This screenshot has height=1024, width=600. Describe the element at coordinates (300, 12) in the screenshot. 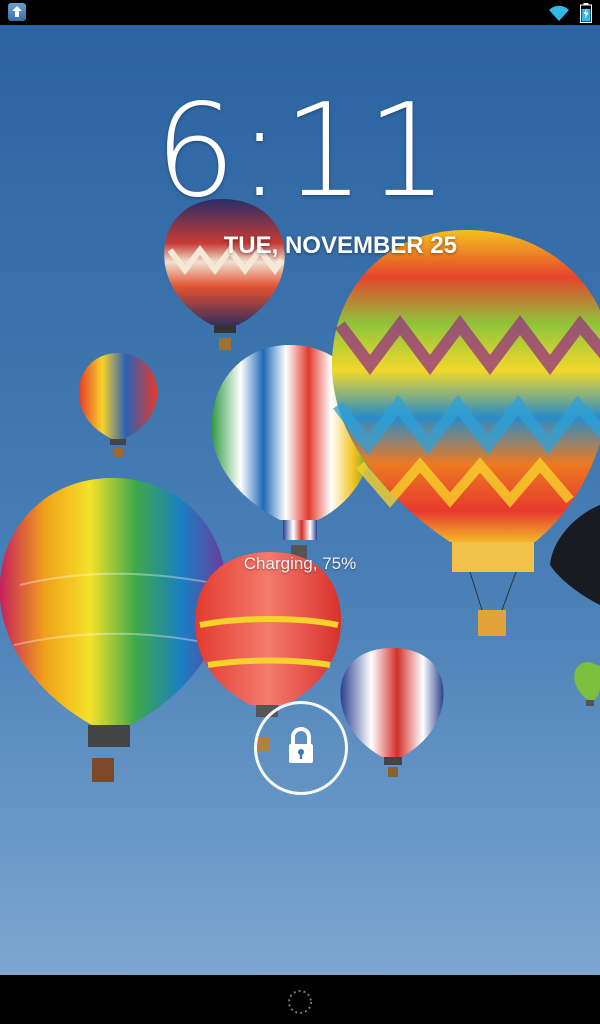

I see `status-bar` at that location.